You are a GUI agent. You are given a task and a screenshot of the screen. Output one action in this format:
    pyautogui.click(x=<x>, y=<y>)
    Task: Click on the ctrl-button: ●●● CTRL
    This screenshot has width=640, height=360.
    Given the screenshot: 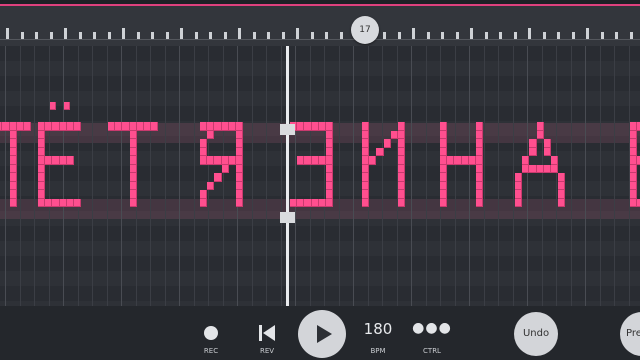 What is the action you would take?
    pyautogui.click(x=432, y=333)
    